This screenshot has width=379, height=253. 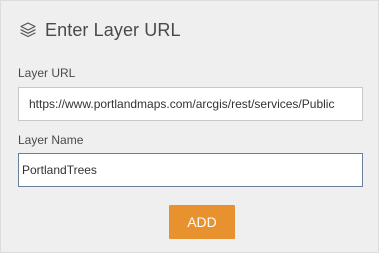 I want to click on layer-url-input, so click(x=190, y=104).